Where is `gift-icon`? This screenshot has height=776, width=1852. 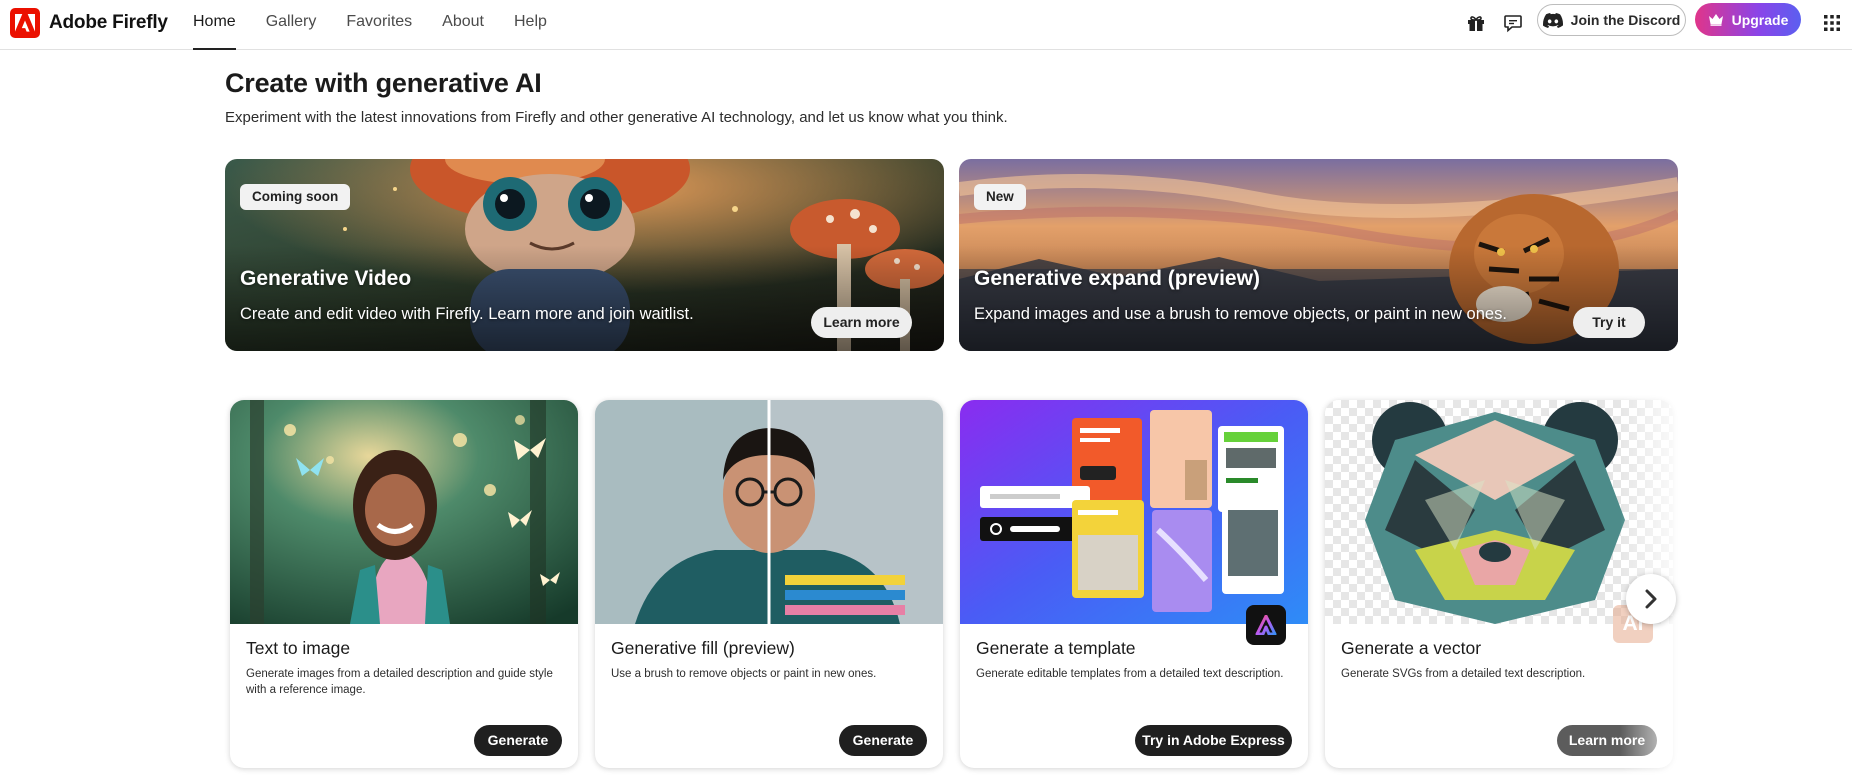
gift-icon is located at coordinates (1476, 23).